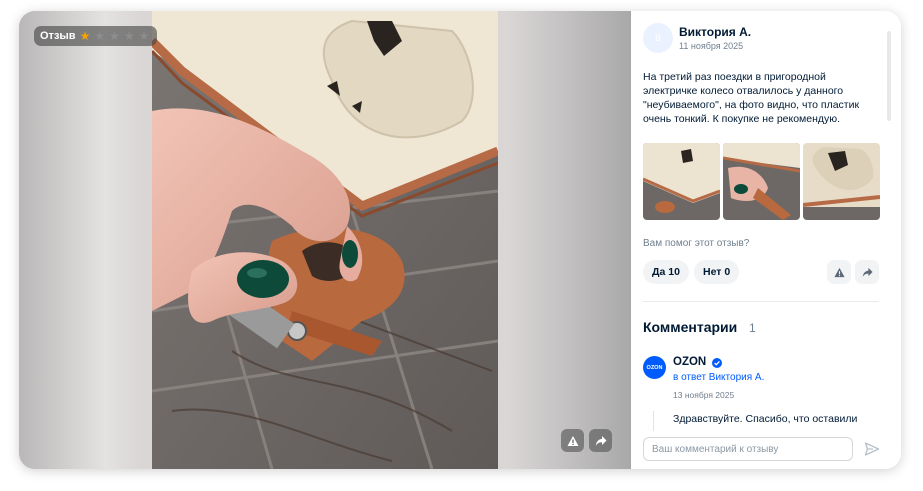 The height and width of the screenshot is (491, 923). I want to click on comment-author-logo: OZON, so click(654, 367).